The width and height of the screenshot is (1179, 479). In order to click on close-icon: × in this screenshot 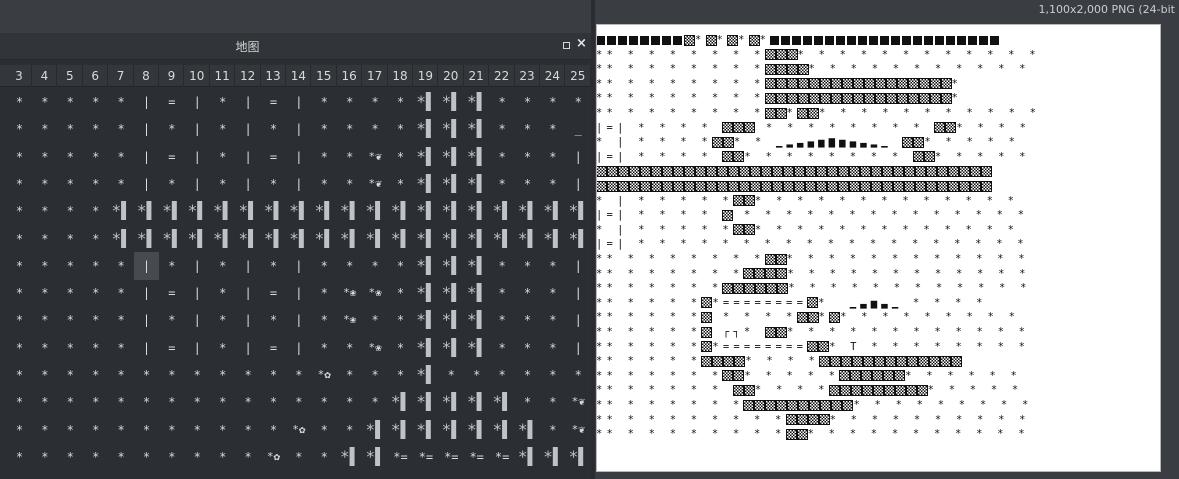, I will do `click(581, 44)`.